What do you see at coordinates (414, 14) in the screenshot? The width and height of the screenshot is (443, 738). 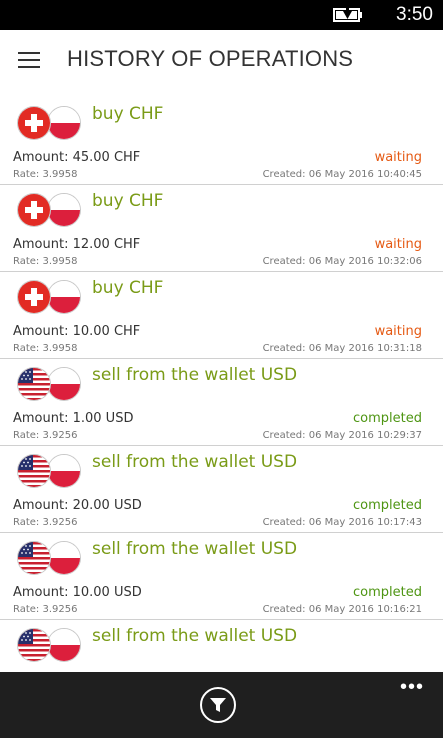 I see `clock: 3:50` at bounding box center [414, 14].